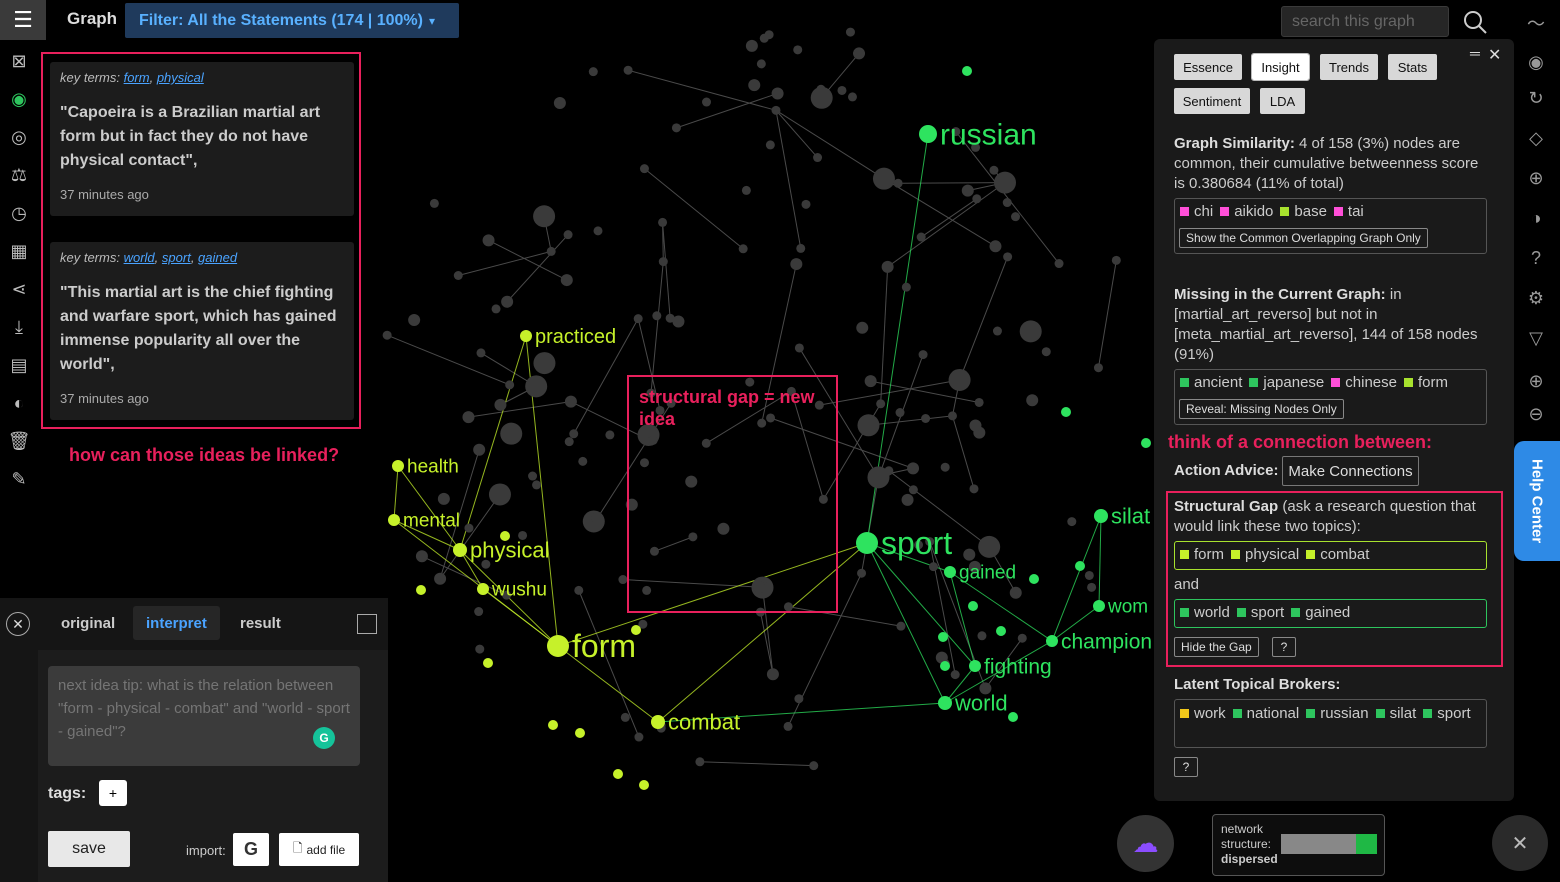 The width and height of the screenshot is (1560, 882). What do you see at coordinates (1018, 666) in the screenshot?
I see `graph-node-label: fighting` at bounding box center [1018, 666].